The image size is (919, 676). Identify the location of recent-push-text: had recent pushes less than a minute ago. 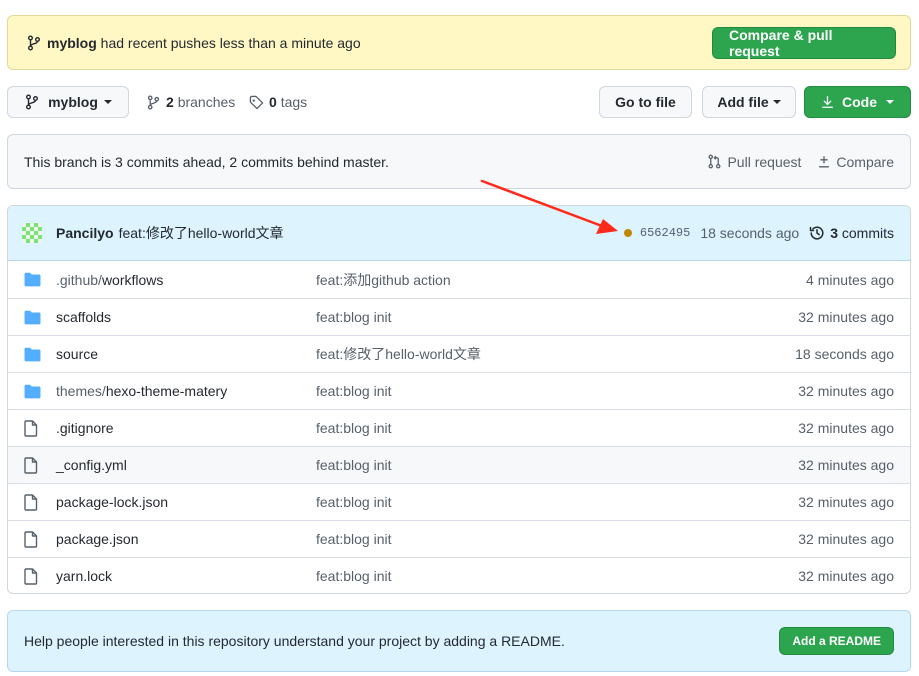
(230, 42).